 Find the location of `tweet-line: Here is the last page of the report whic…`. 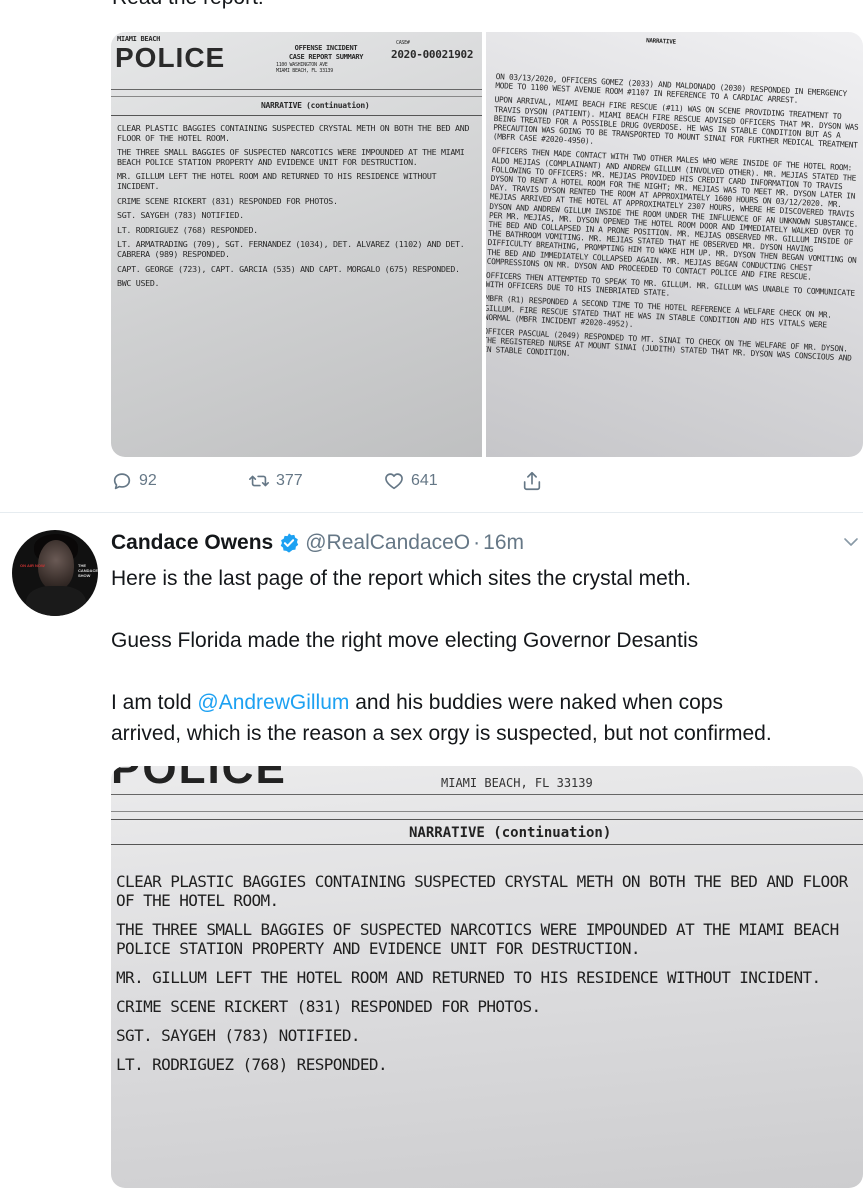

tweet-line: Here is the last page of the report whic… is located at coordinates (401, 578).